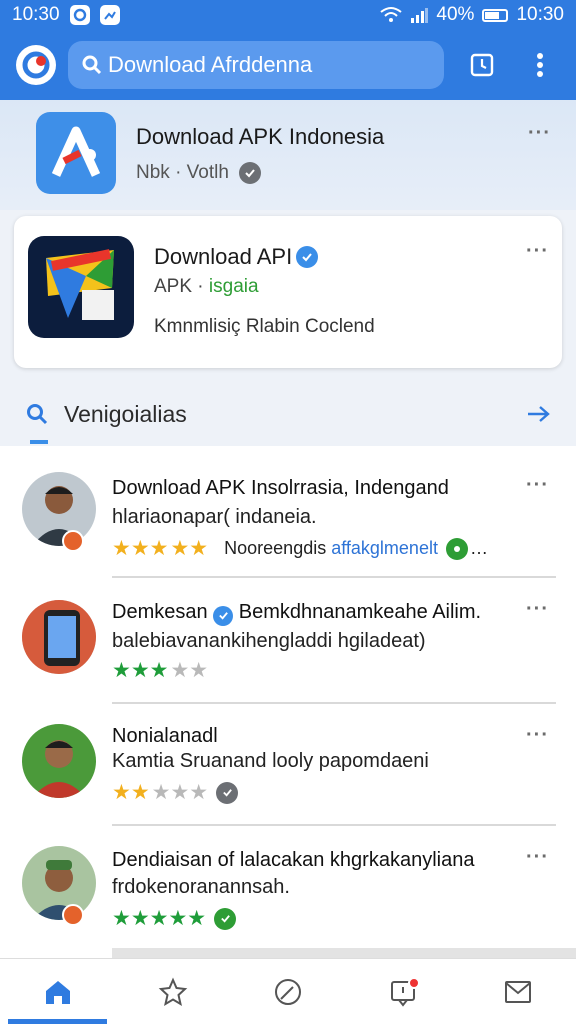  What do you see at coordinates (270, 761) in the screenshot?
I see `review-text: Kamtia Sruanand looly papomdaeni` at bounding box center [270, 761].